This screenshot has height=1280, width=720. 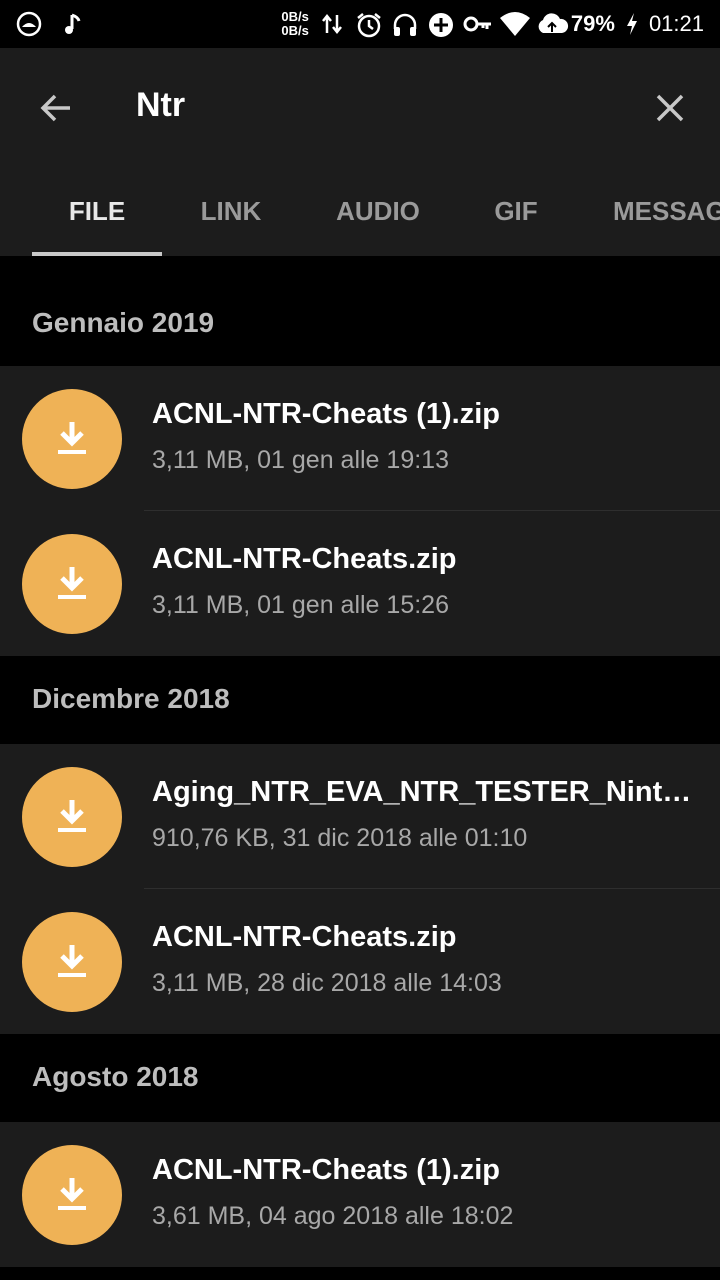 I want to click on file-meta: 3,11 MB, 28 dic 2018 alle 14:03, so click(x=327, y=983).